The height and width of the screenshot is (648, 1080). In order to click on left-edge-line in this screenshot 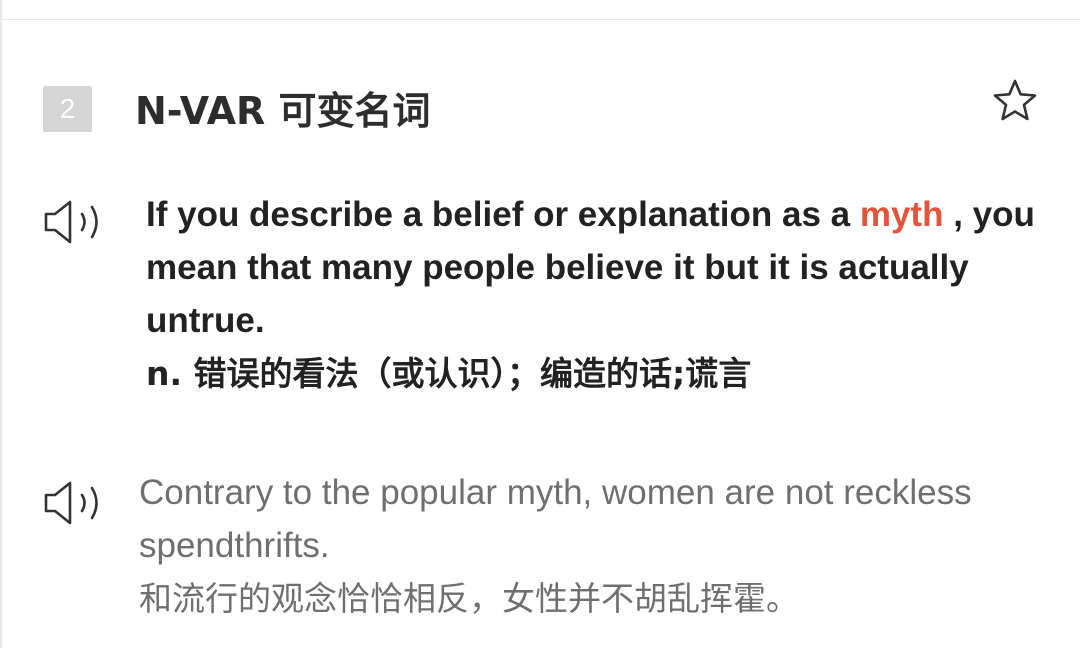, I will do `click(1, 324)`.